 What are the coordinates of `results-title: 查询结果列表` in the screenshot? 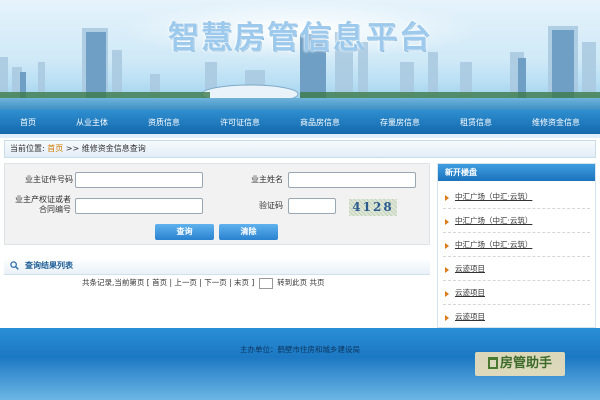 It's located at (49, 265).